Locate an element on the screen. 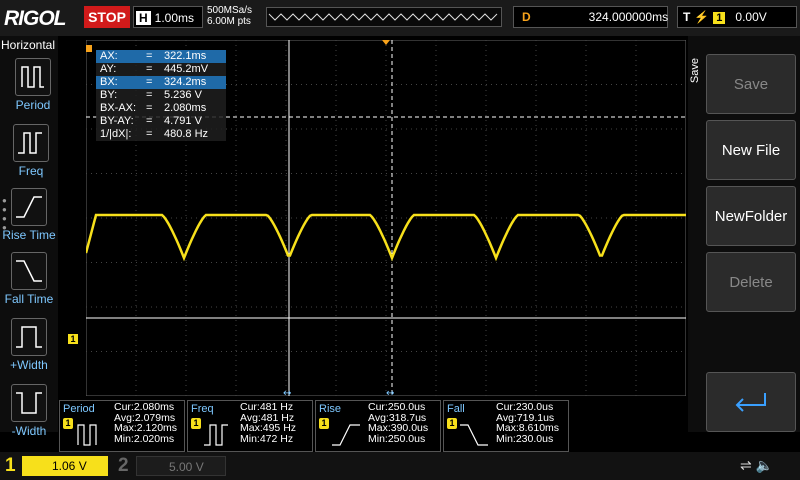 This screenshot has width=800, height=480. menu-item-negative-width: -Width is located at coordinates (29, 411).